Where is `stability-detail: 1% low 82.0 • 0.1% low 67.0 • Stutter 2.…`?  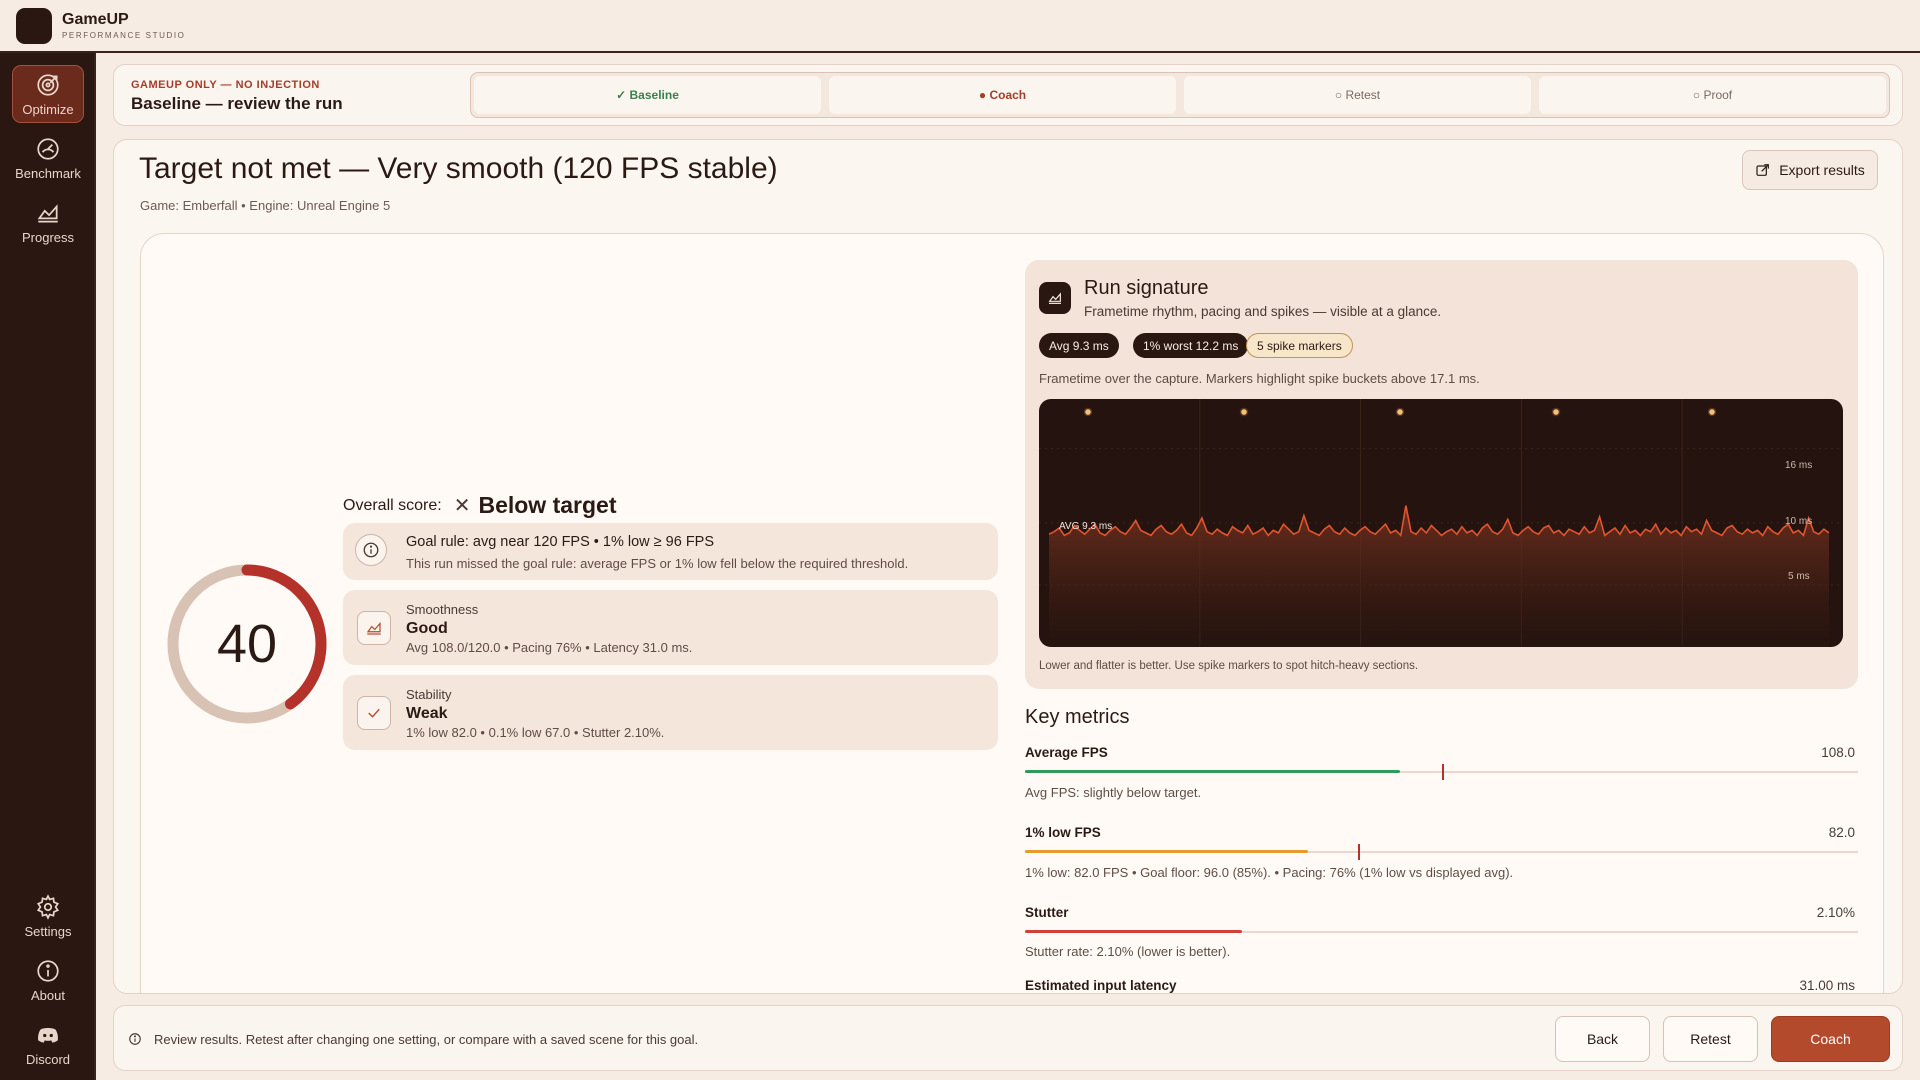 stability-detail: 1% low 82.0 • 0.1% low 67.0 • Stutter 2.… is located at coordinates (535, 732).